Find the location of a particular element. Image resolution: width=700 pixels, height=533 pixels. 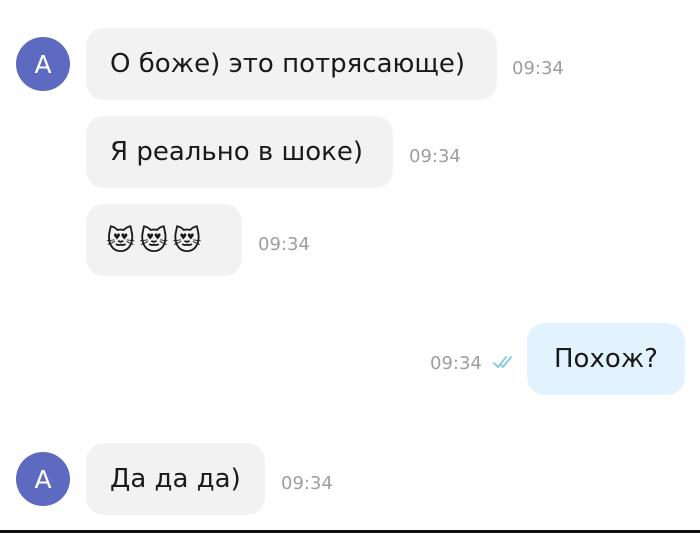

double-check-icon is located at coordinates (502, 362).